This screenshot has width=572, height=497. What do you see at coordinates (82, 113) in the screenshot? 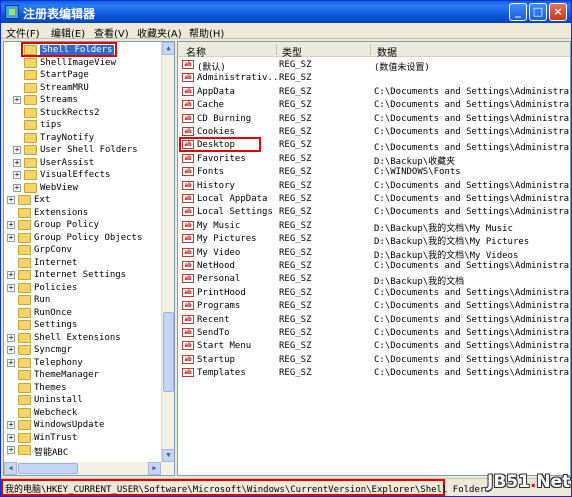
I see `tree-item: StuckRects2` at bounding box center [82, 113].